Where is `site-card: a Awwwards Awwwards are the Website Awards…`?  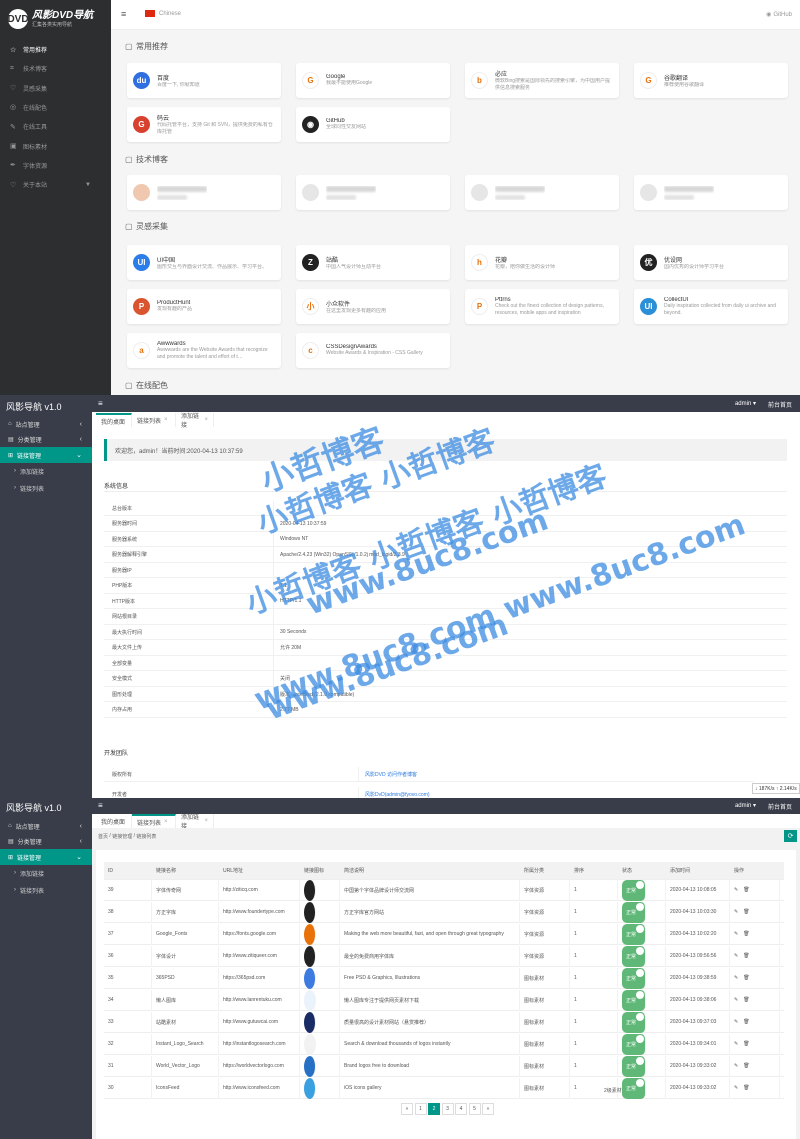 site-card: a Awwwards Awwwards are the Website Awards… is located at coordinates (204, 350).